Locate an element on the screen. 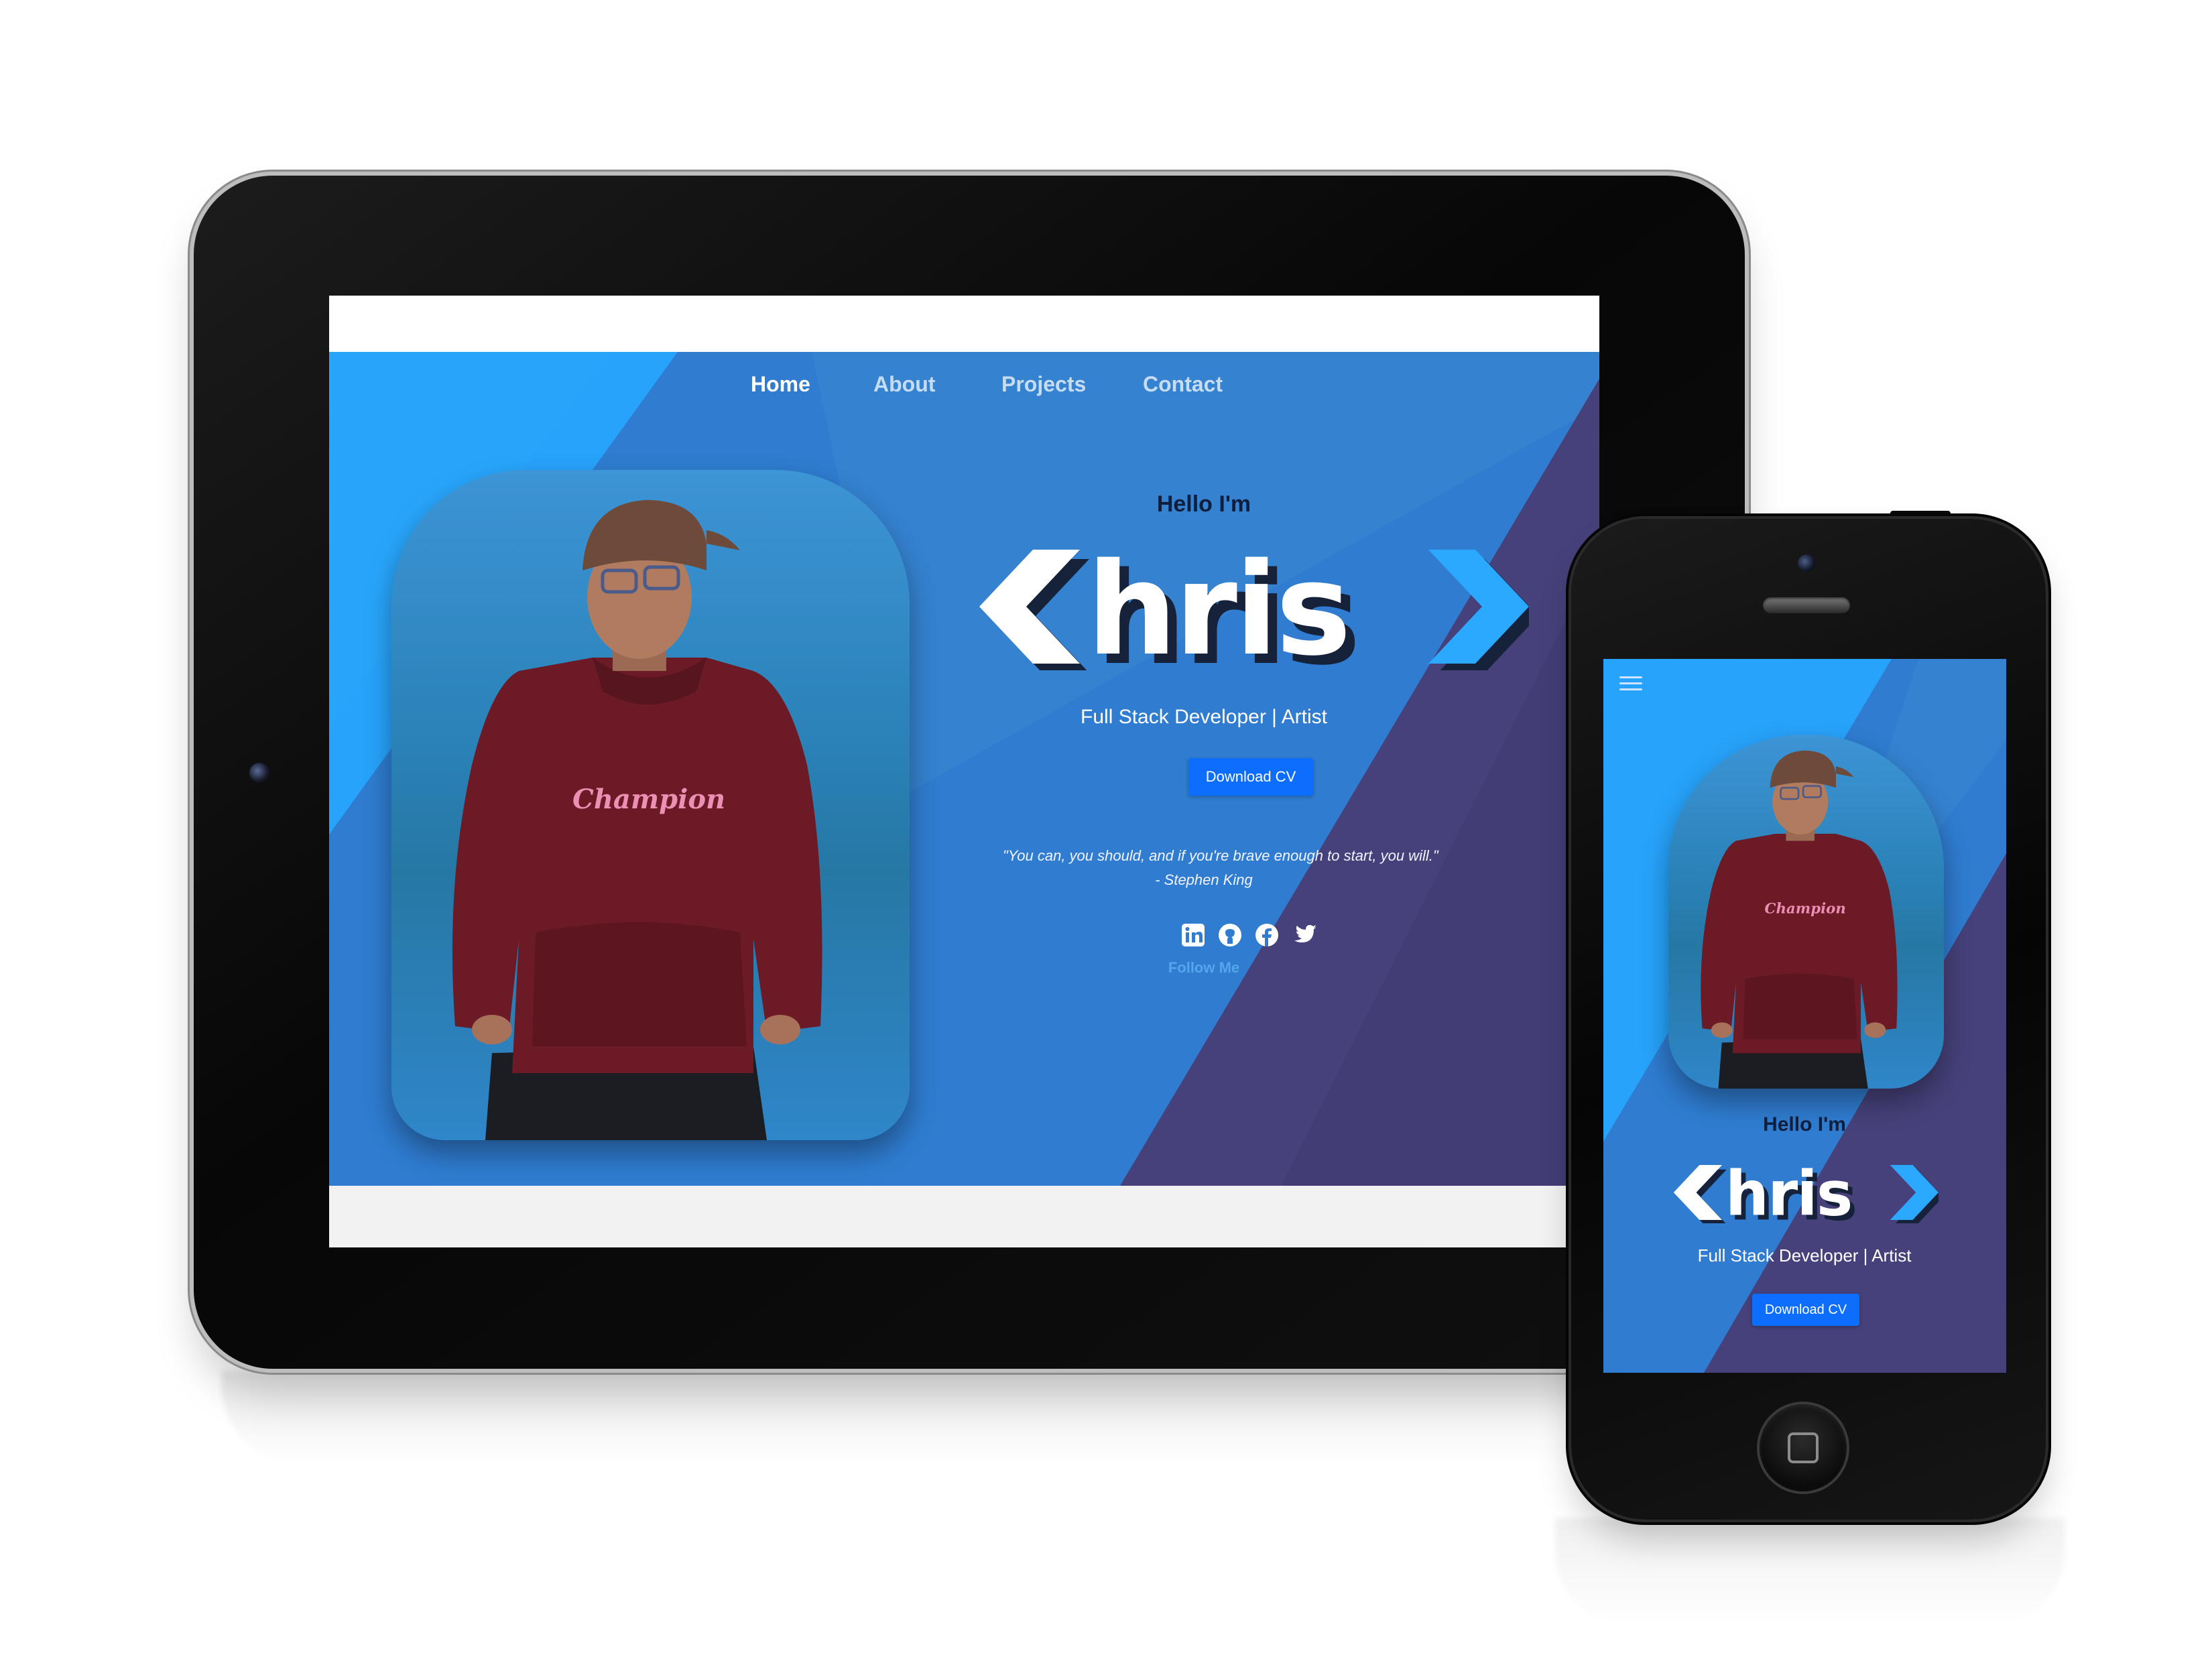 This screenshot has height=1659, width=2212. phone-logo-wordmark: hris hris is located at coordinates (1806, 1196).